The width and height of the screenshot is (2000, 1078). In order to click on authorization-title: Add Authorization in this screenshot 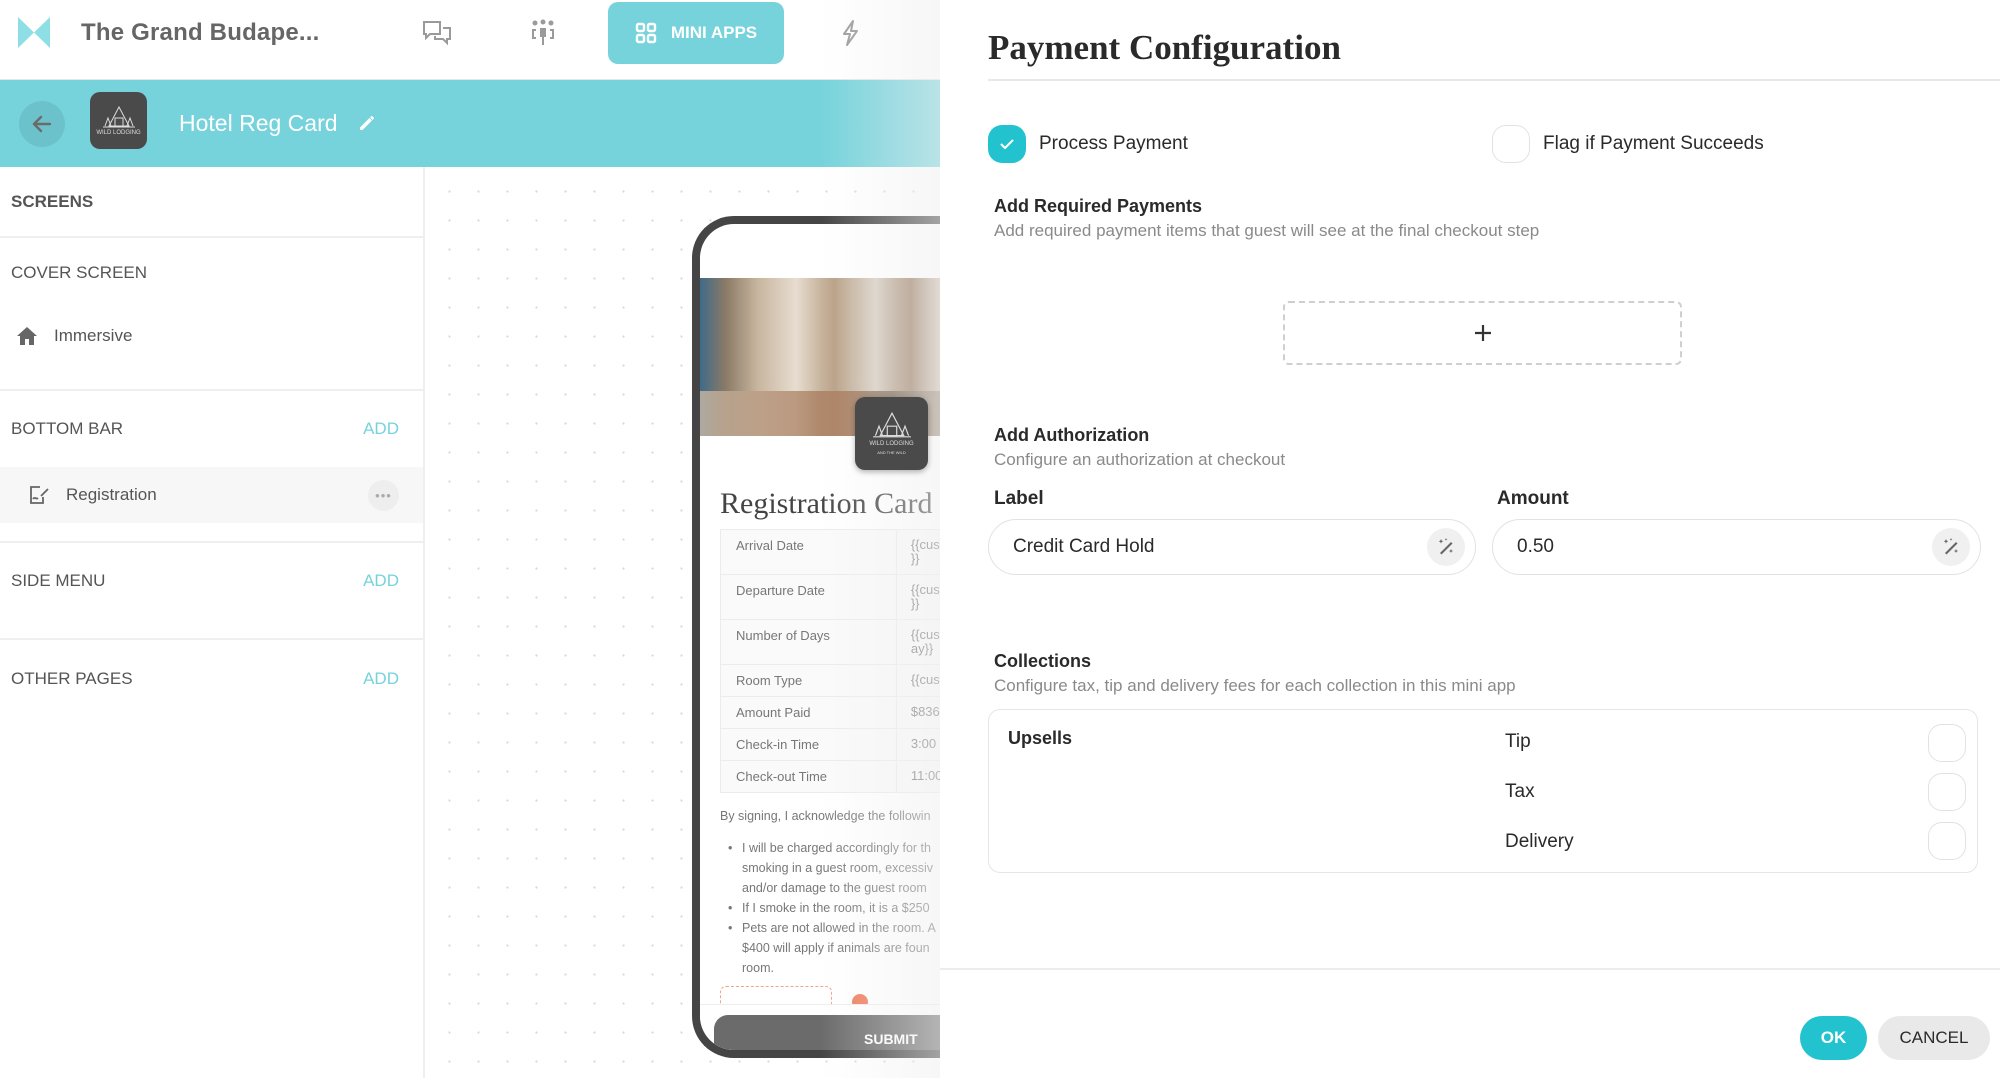, I will do `click(1072, 435)`.